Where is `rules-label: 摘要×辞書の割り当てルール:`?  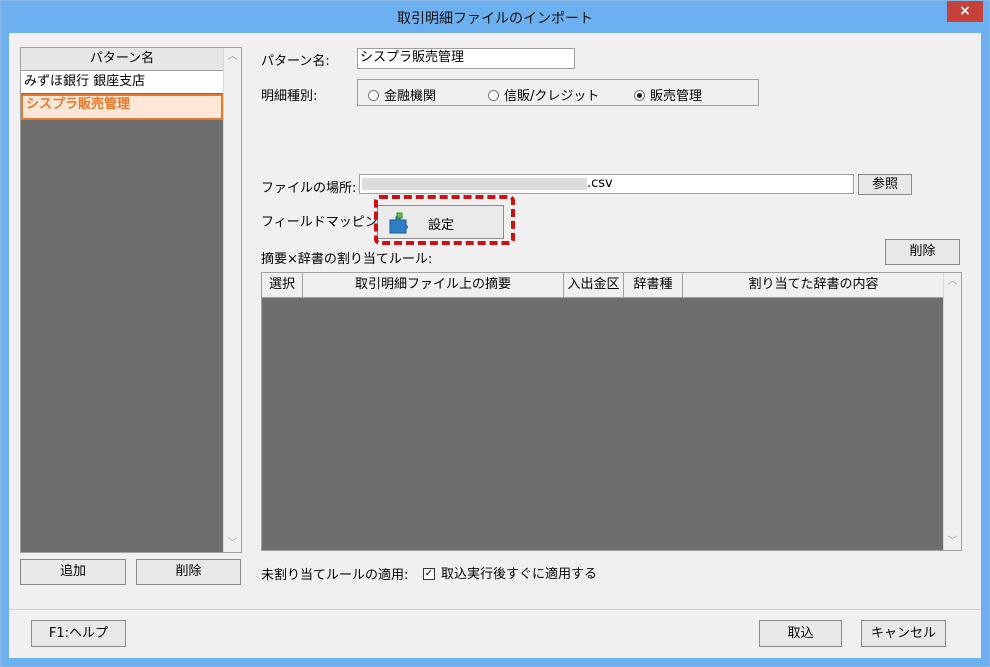
rules-label: 摘要×辞書の割り当てルール: is located at coordinates (347, 259).